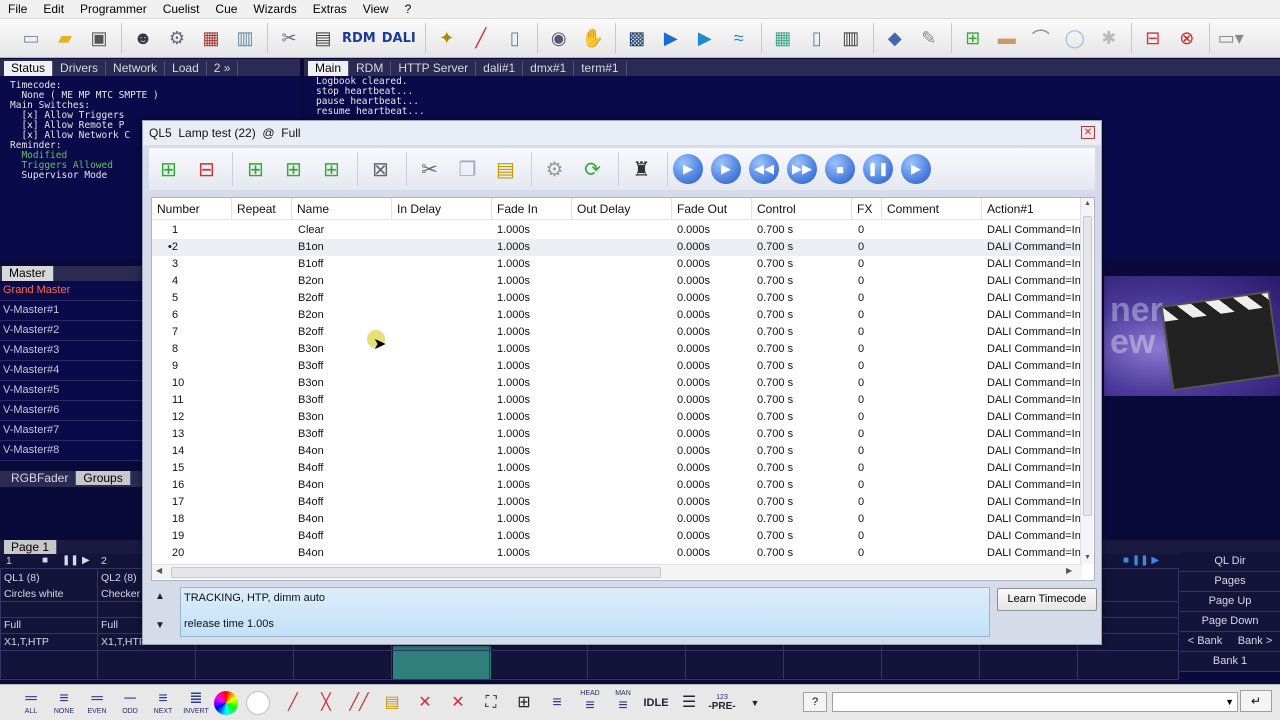 The width and height of the screenshot is (1280, 720). What do you see at coordinates (293, 703) in the screenshot?
I see `pen-add-icon: ╱` at bounding box center [293, 703].